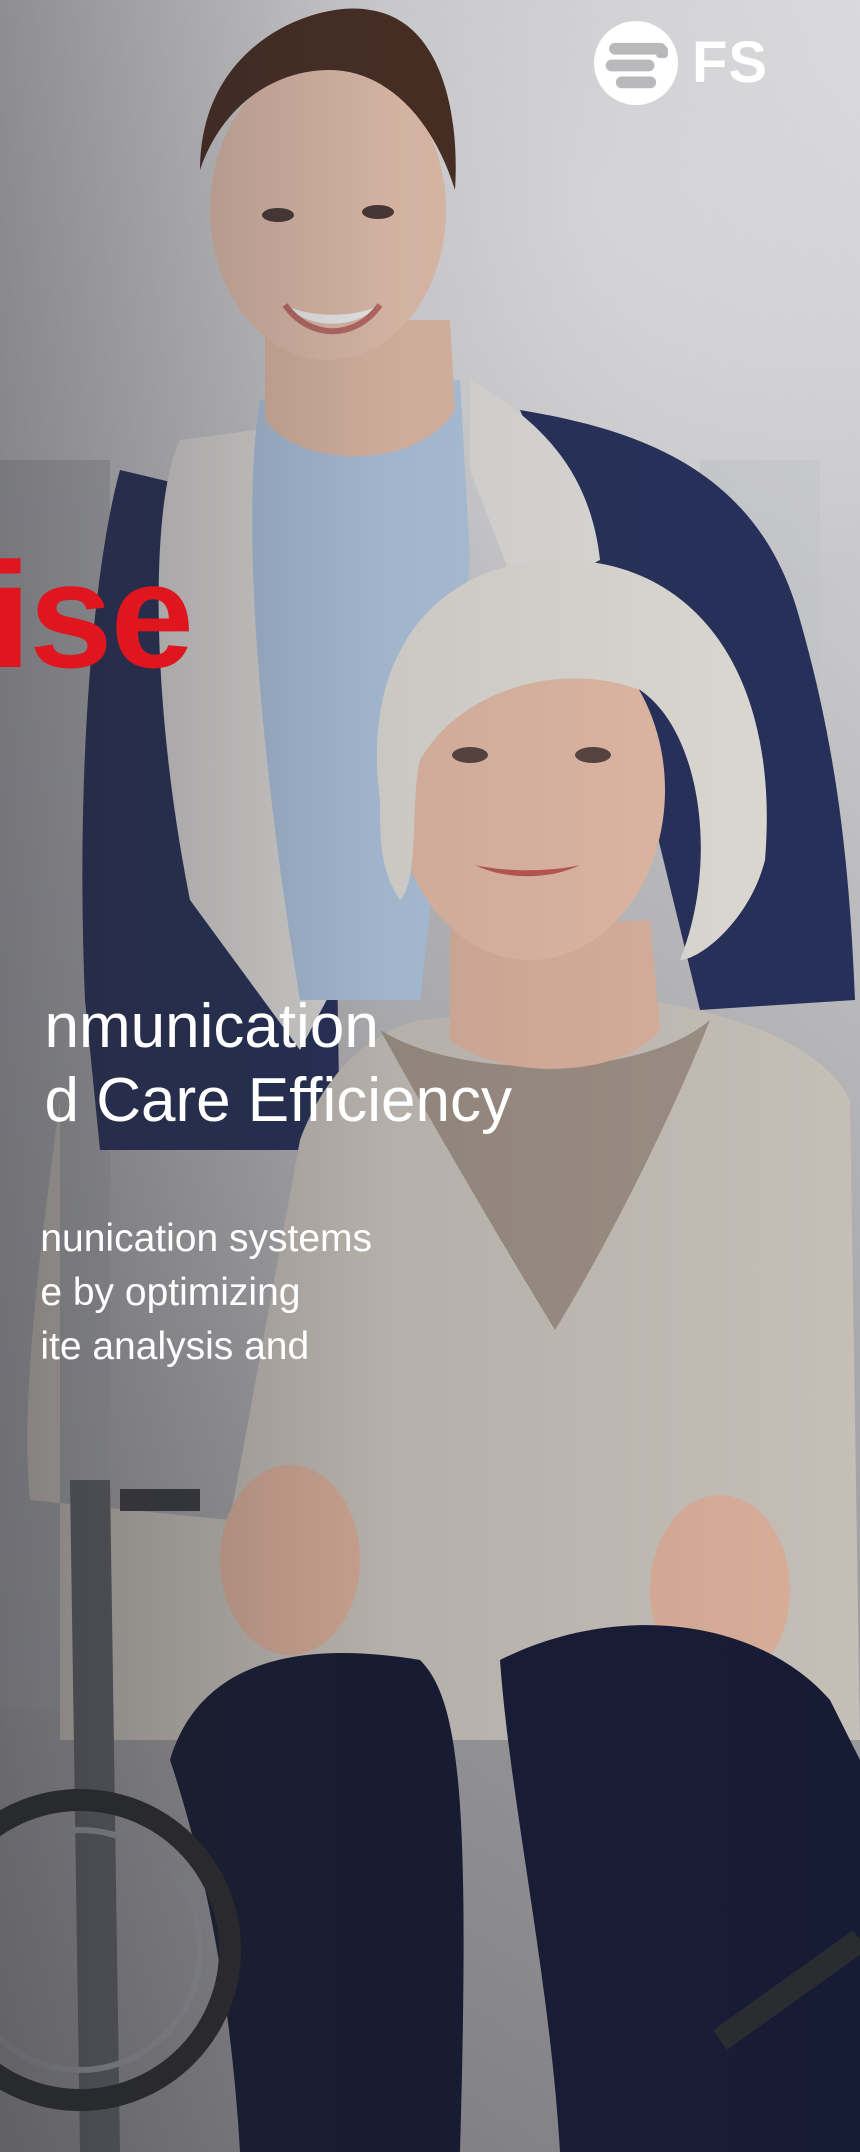  I want to click on page-subheadline: nmunication d Care Efficiency, so click(278, 1064).